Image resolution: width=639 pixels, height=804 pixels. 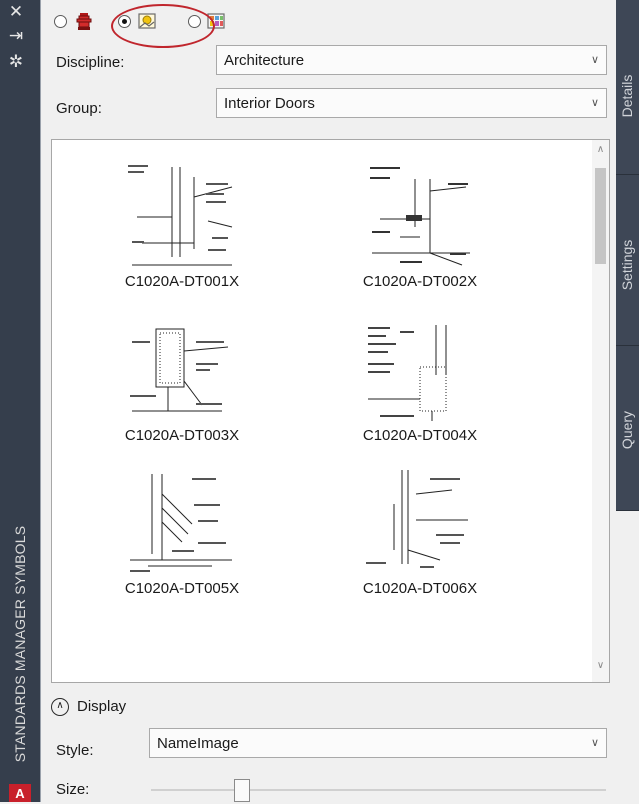 I want to click on tab-settings: Settings, so click(x=627, y=260).